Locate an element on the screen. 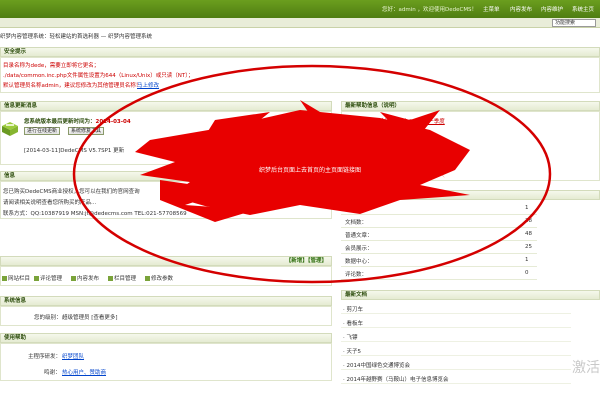 Image resolution: width=600 pixels, height=400 pixels. modify-now-link: 马上修改 is located at coordinates (148, 86).